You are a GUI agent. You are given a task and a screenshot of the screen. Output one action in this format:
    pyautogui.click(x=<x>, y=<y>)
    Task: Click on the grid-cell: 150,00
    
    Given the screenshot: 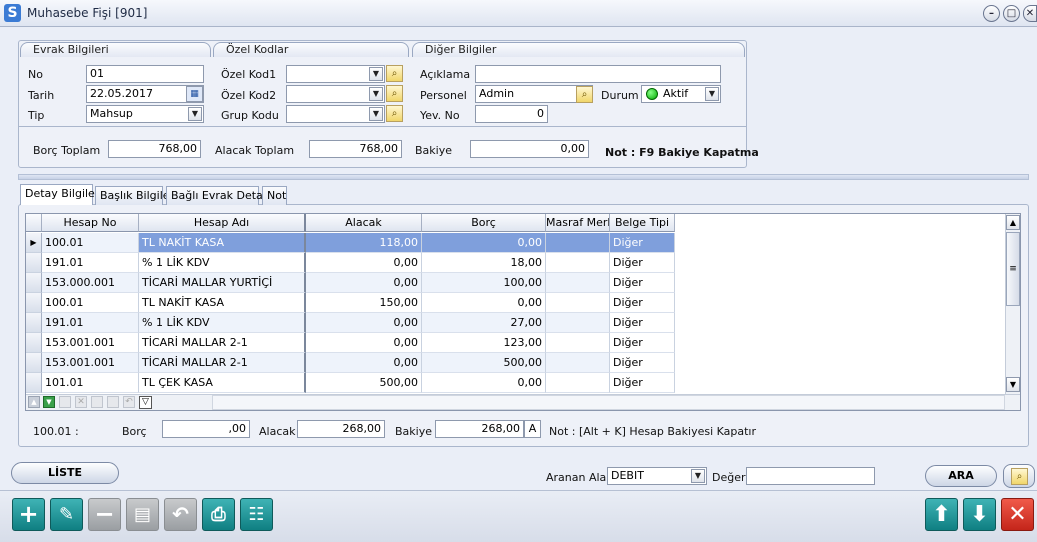 What is the action you would take?
    pyautogui.click(x=364, y=303)
    